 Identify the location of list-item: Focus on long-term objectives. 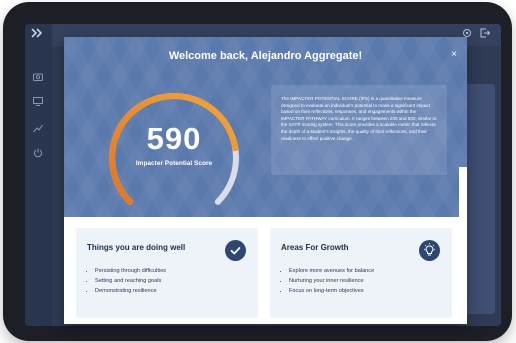
(331, 291).